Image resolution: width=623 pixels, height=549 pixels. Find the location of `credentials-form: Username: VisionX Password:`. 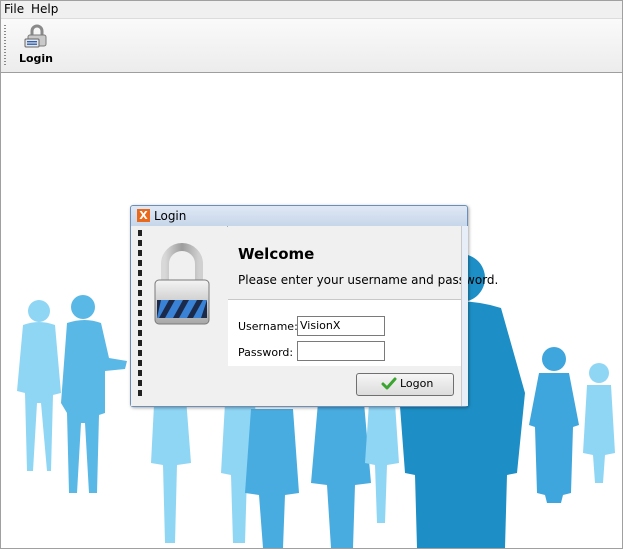

credentials-form: Username: VisionX Password: is located at coordinates (344, 333).